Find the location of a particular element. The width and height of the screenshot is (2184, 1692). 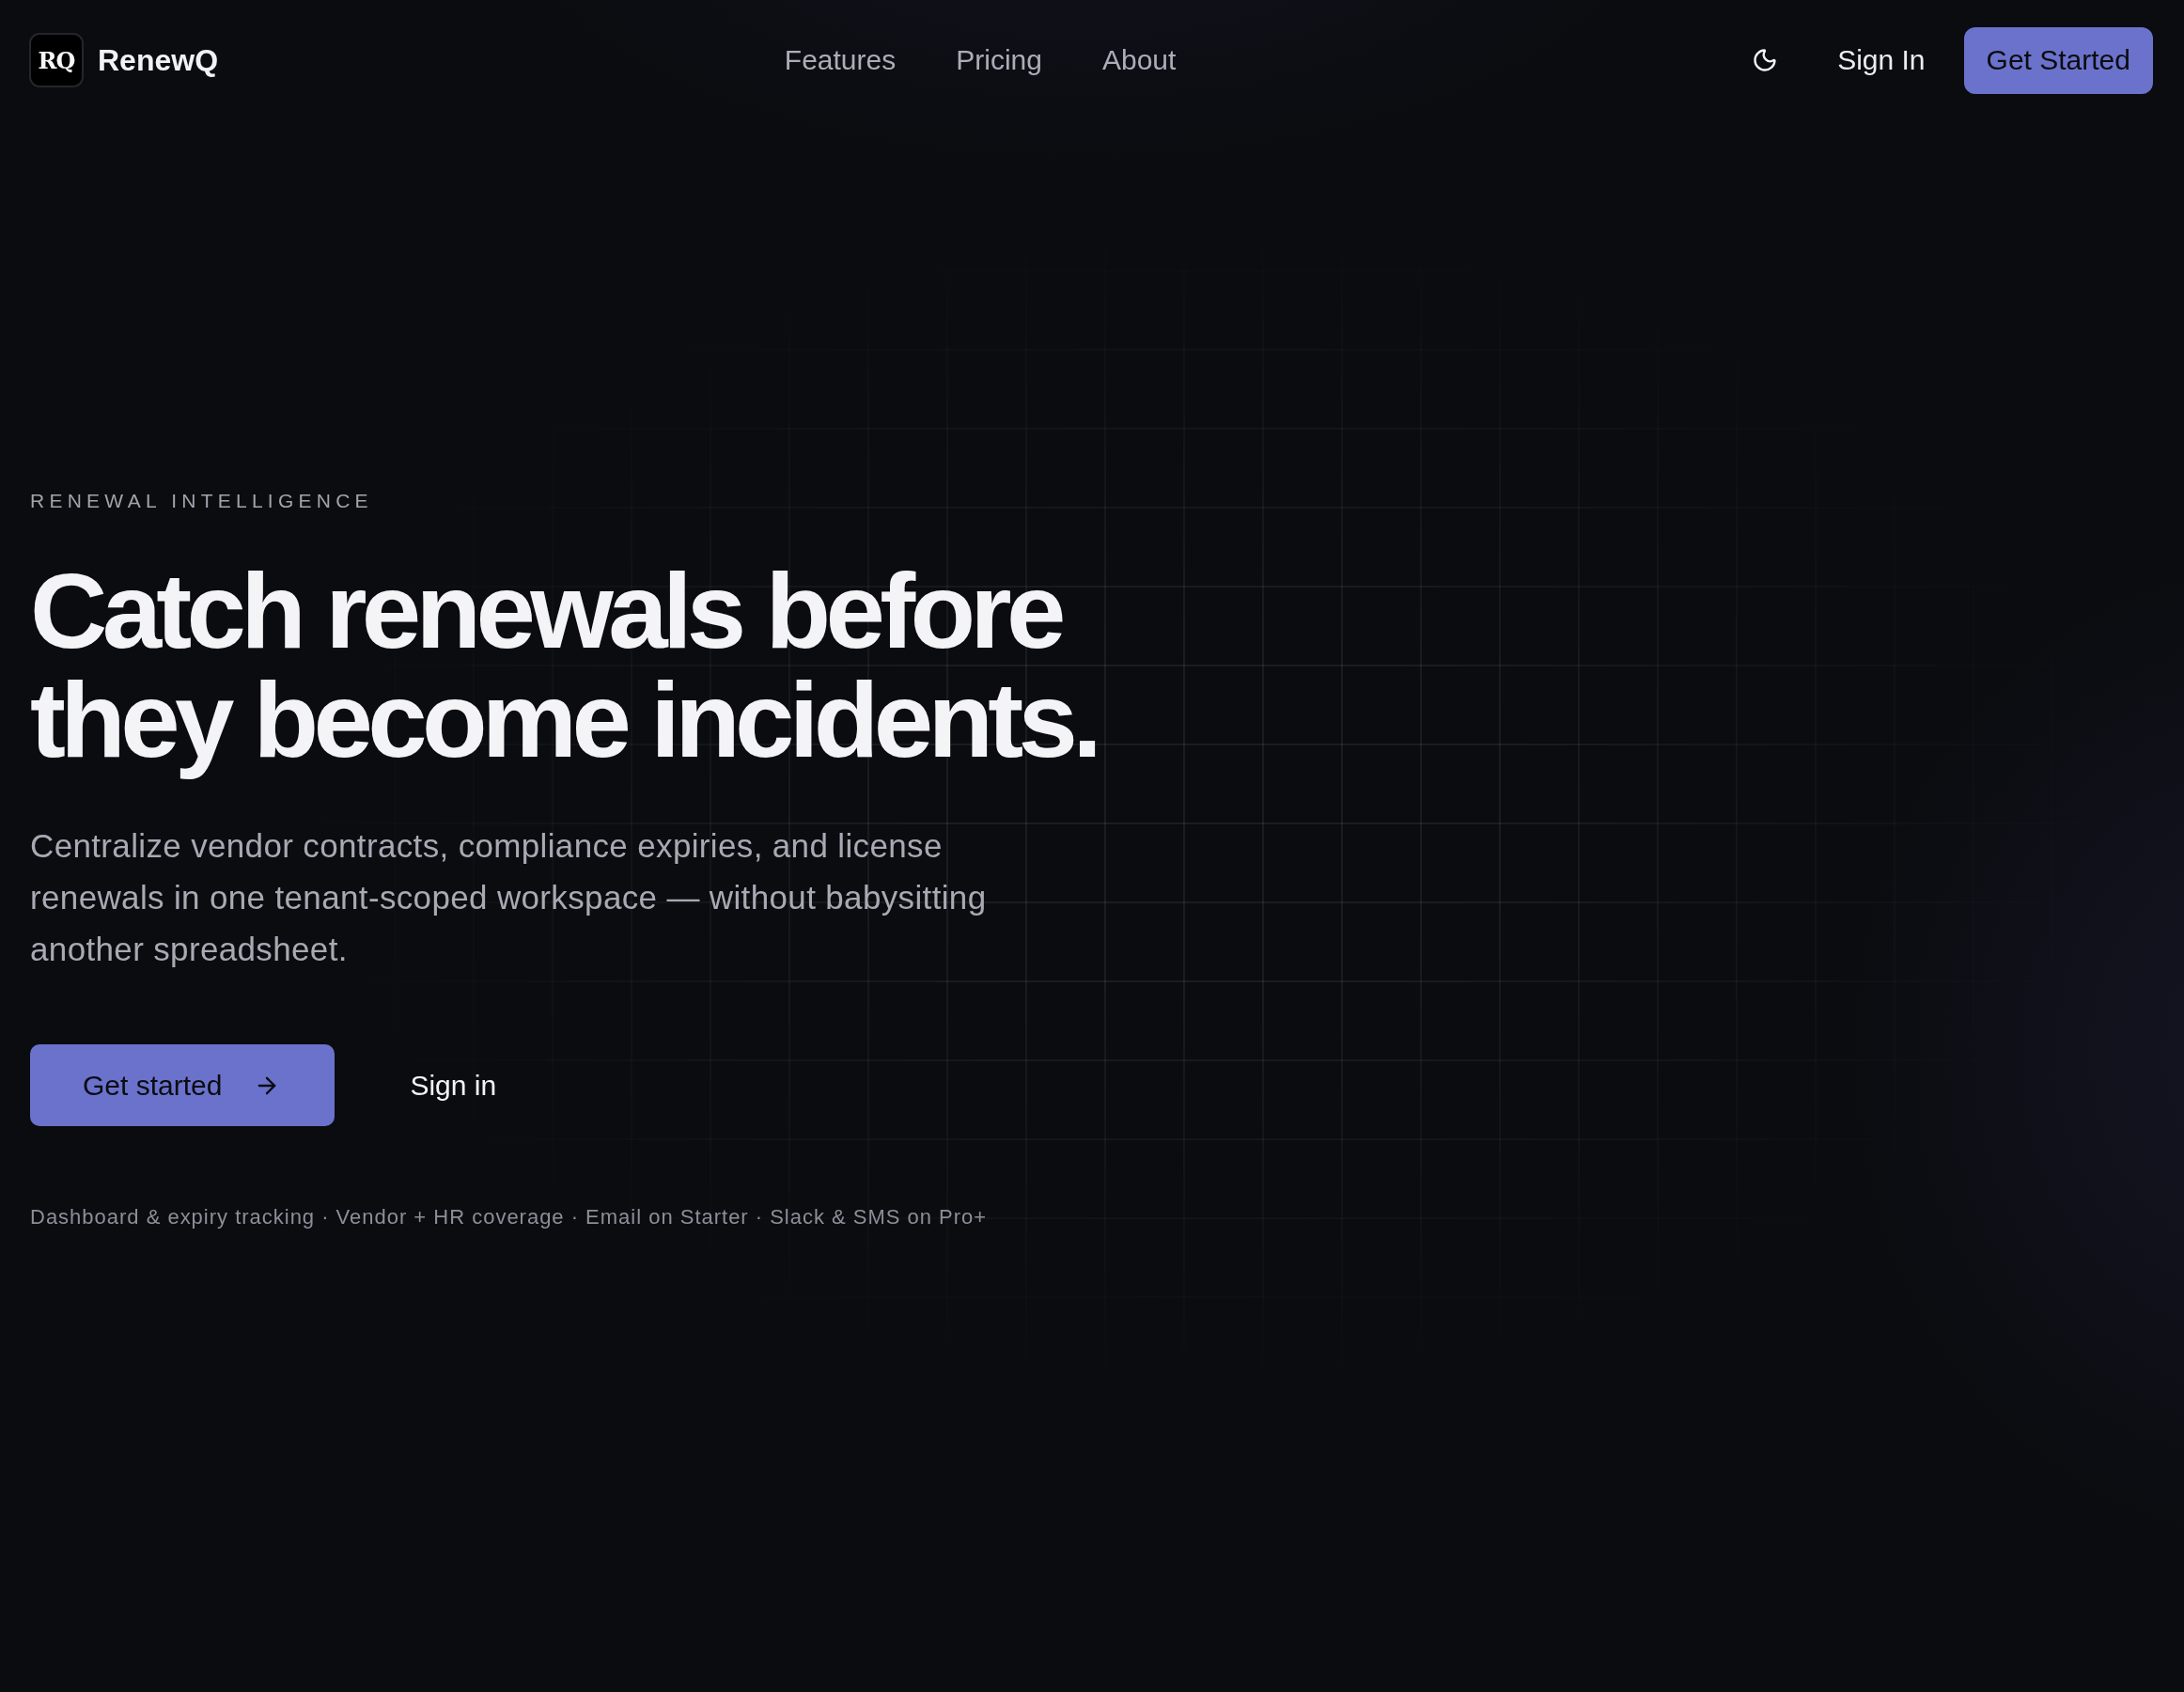

sign-in-button: Sign In is located at coordinates (1881, 60).